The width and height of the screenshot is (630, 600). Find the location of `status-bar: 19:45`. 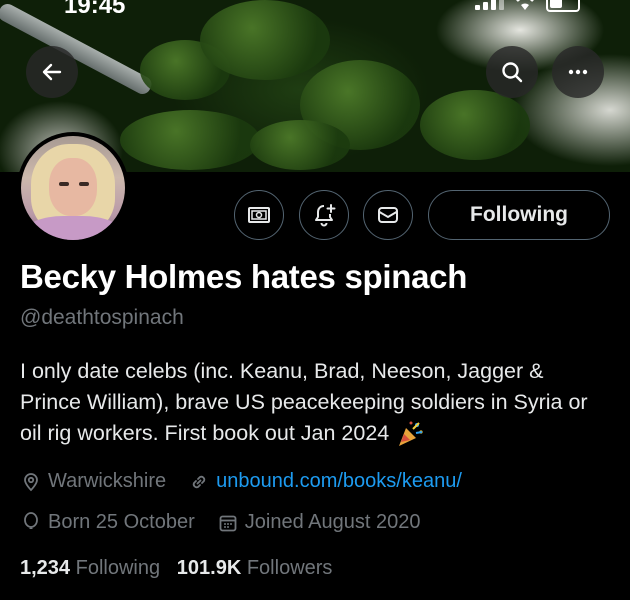

status-bar: 19:45 is located at coordinates (315, 9).